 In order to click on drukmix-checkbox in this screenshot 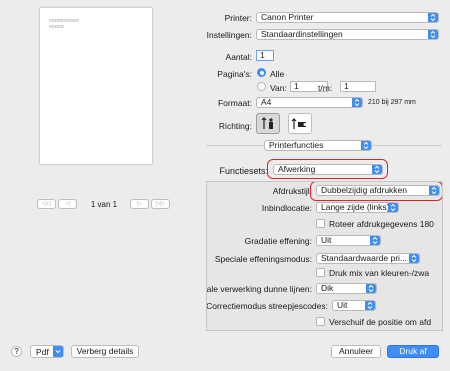, I will do `click(320, 272)`.